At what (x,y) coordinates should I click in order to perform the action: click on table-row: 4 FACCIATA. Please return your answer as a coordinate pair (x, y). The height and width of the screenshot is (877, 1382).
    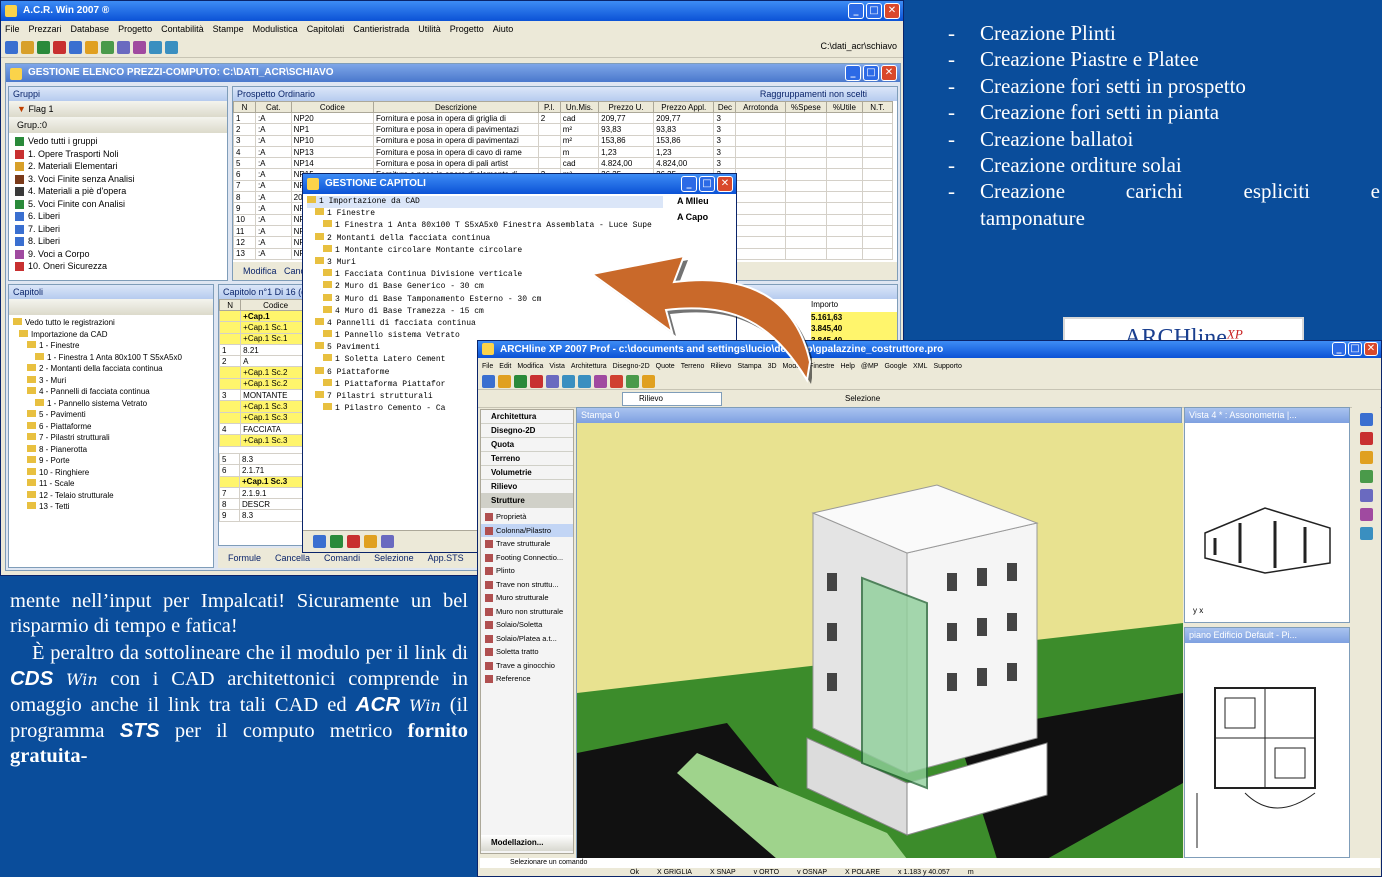
    Looking at the image, I should click on (265, 429).